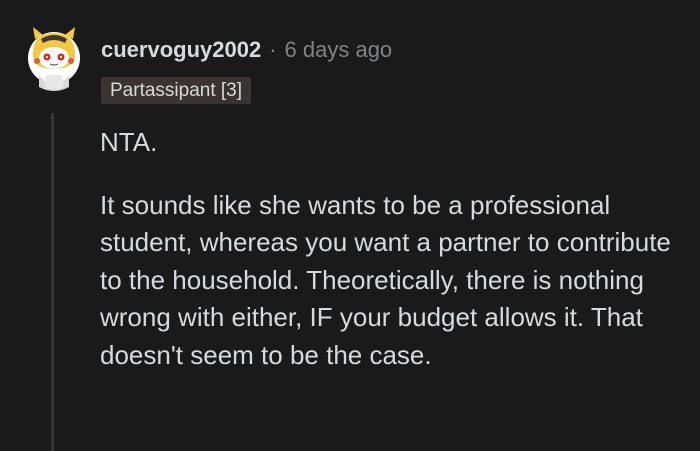 Image resolution: width=700 pixels, height=451 pixels. Describe the element at coordinates (129, 142) in the screenshot. I see `comment-paragraph: NTA.` at that location.